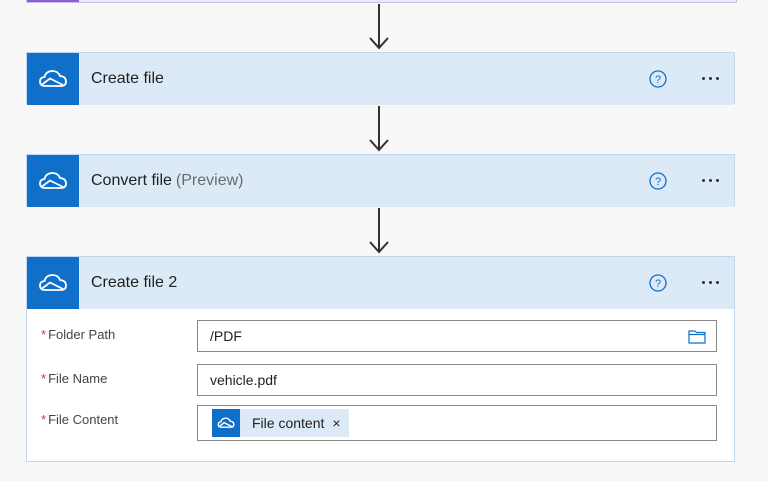  Describe the element at coordinates (457, 336) in the screenshot. I see `folder-path-input: /PDF` at that location.